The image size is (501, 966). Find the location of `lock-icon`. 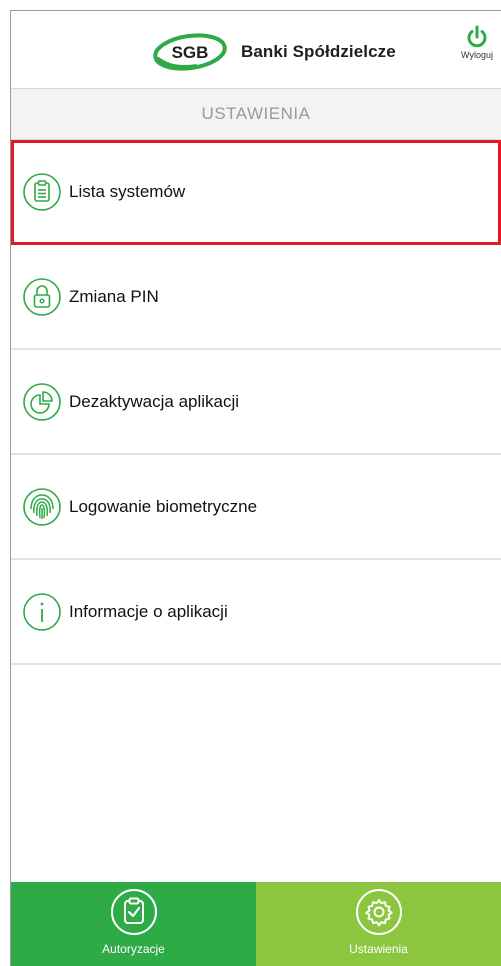

lock-icon is located at coordinates (42, 297).